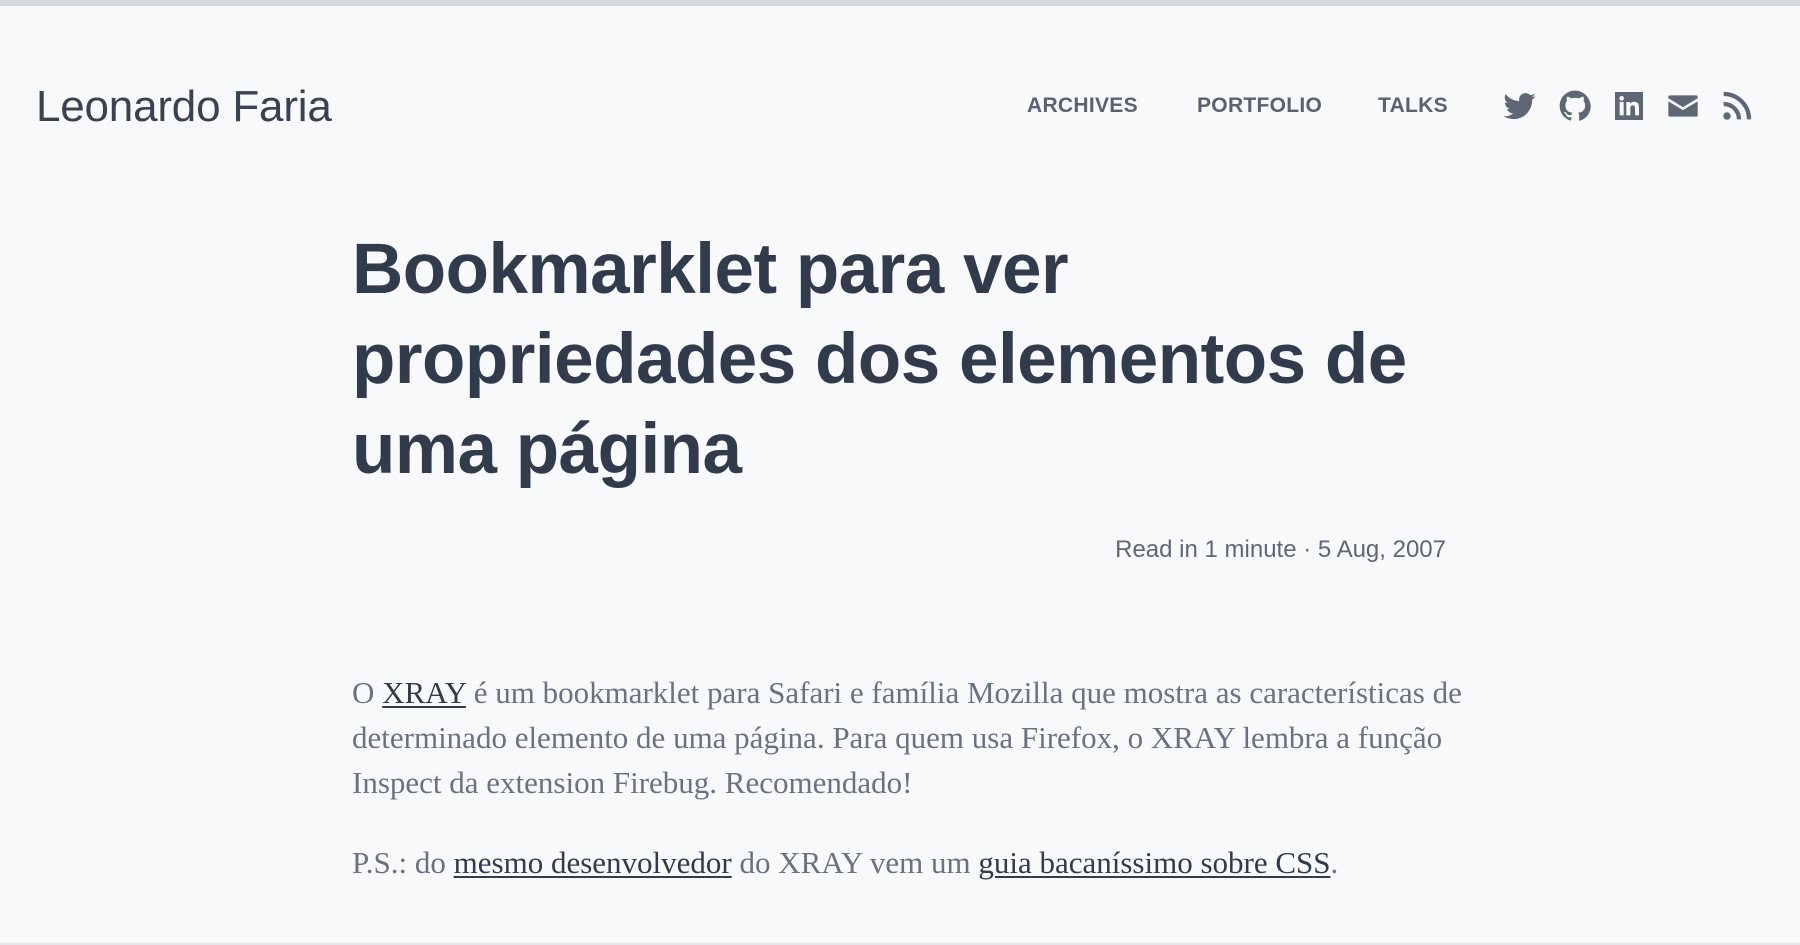 The height and width of the screenshot is (945, 1800). Describe the element at coordinates (1280, 549) in the screenshot. I see `post-meta: Read in 1 minute · 5 Aug, 2007` at that location.